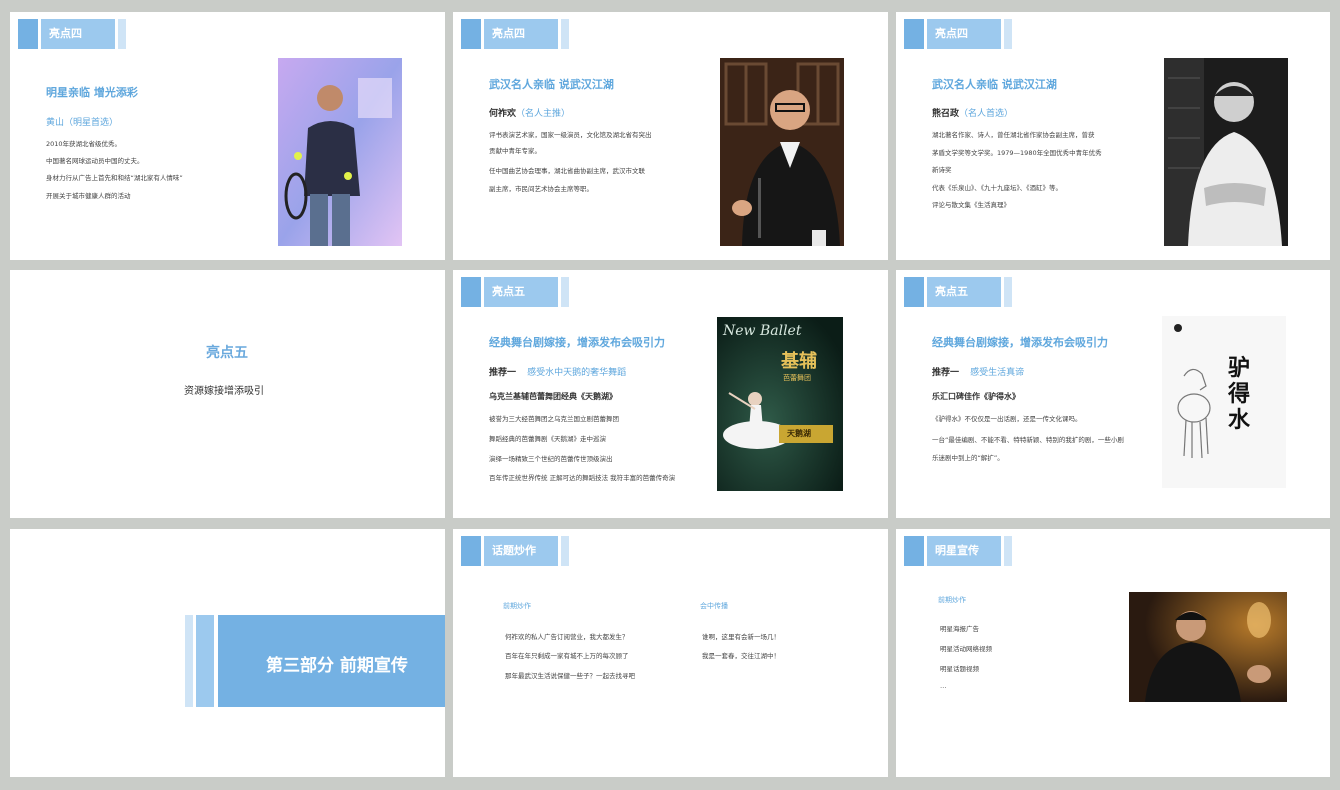 The width and height of the screenshot is (1340, 790). What do you see at coordinates (554, 419) in the screenshot?
I see `body-line: 被誉为三大经芭舞团之乌克兰国立剧芭蕾舞团` at bounding box center [554, 419].